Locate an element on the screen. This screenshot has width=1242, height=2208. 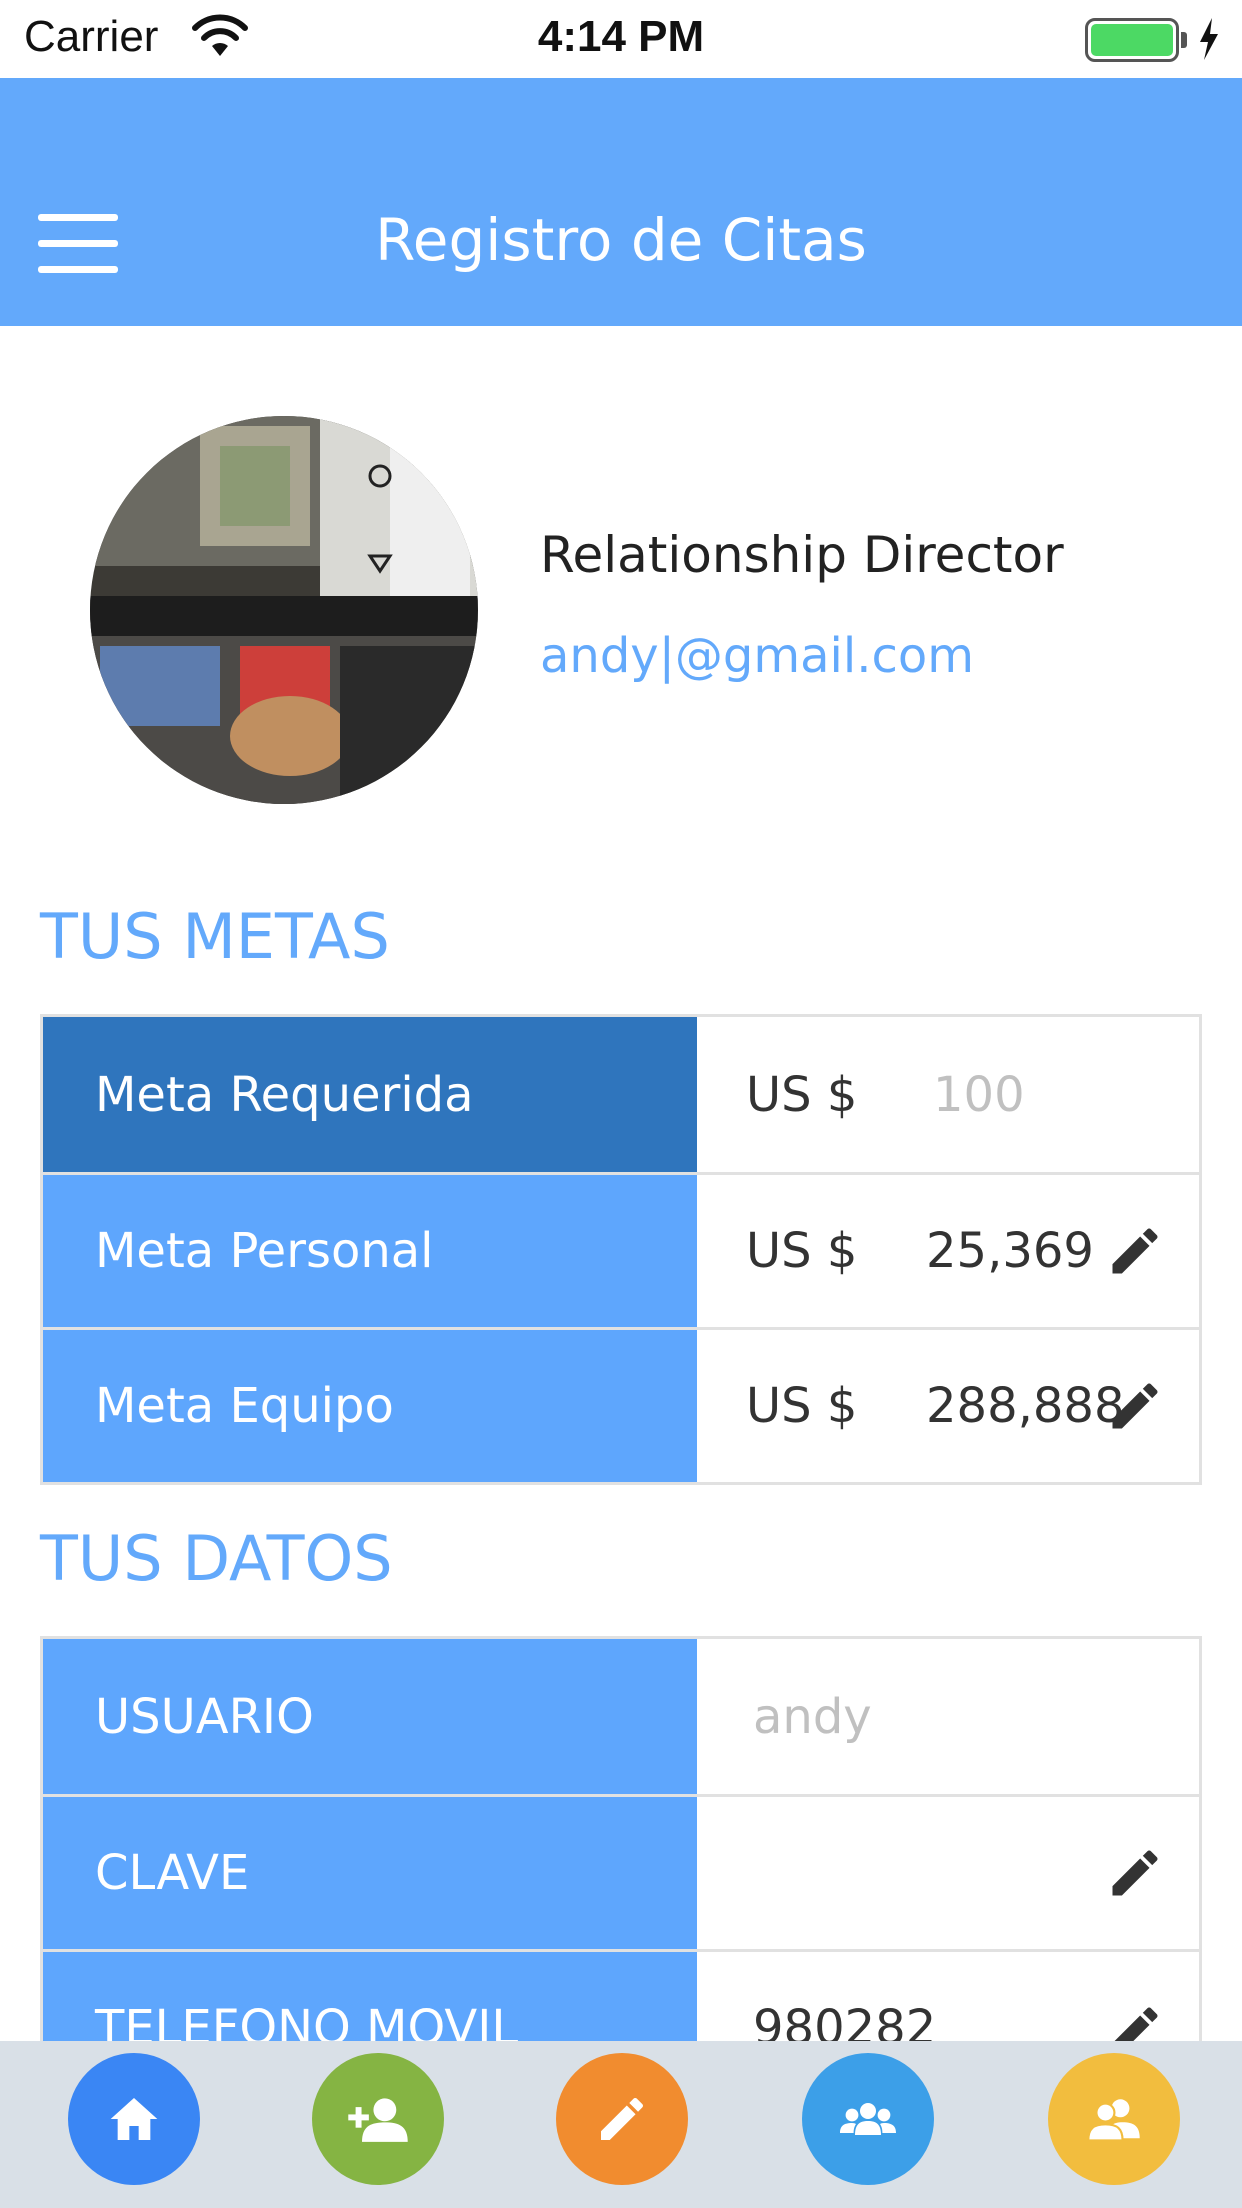
avatar is located at coordinates (284, 610).